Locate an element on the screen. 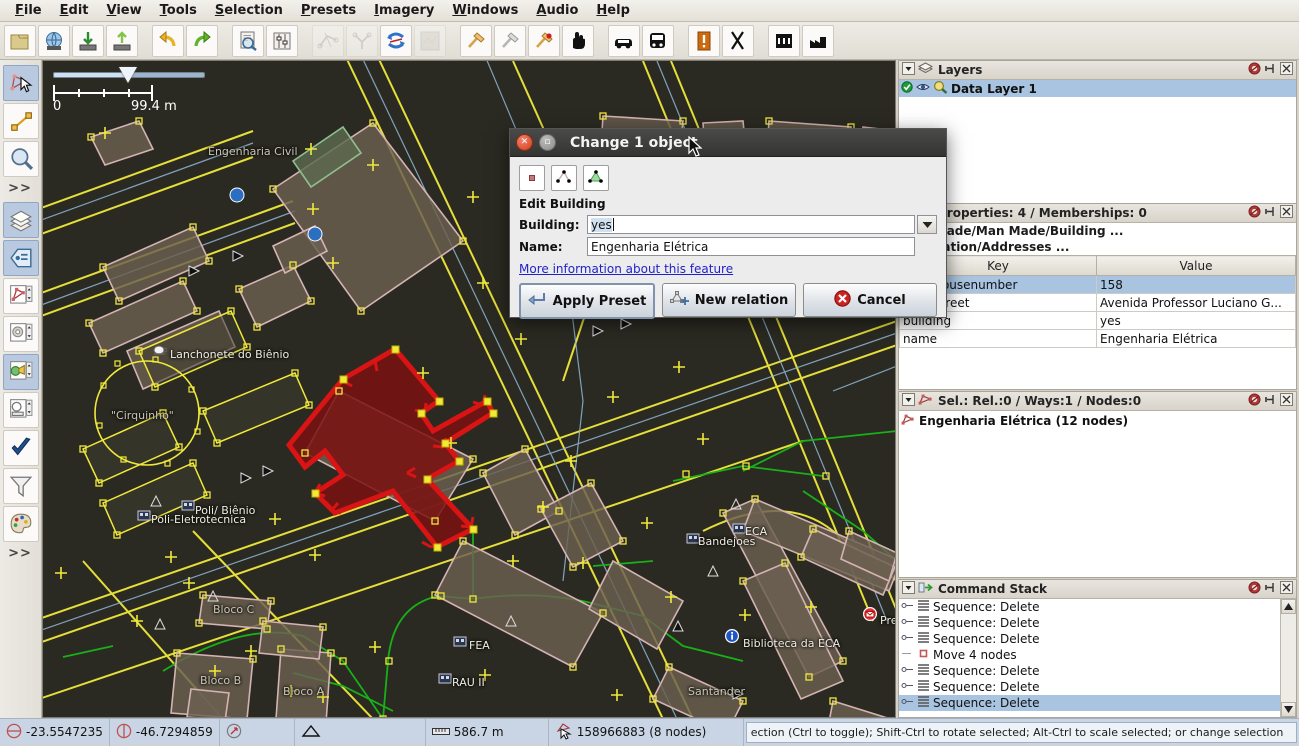  properties-panel-header: Properties: 4 / Memberships: 0 is located at coordinates (1097, 213).